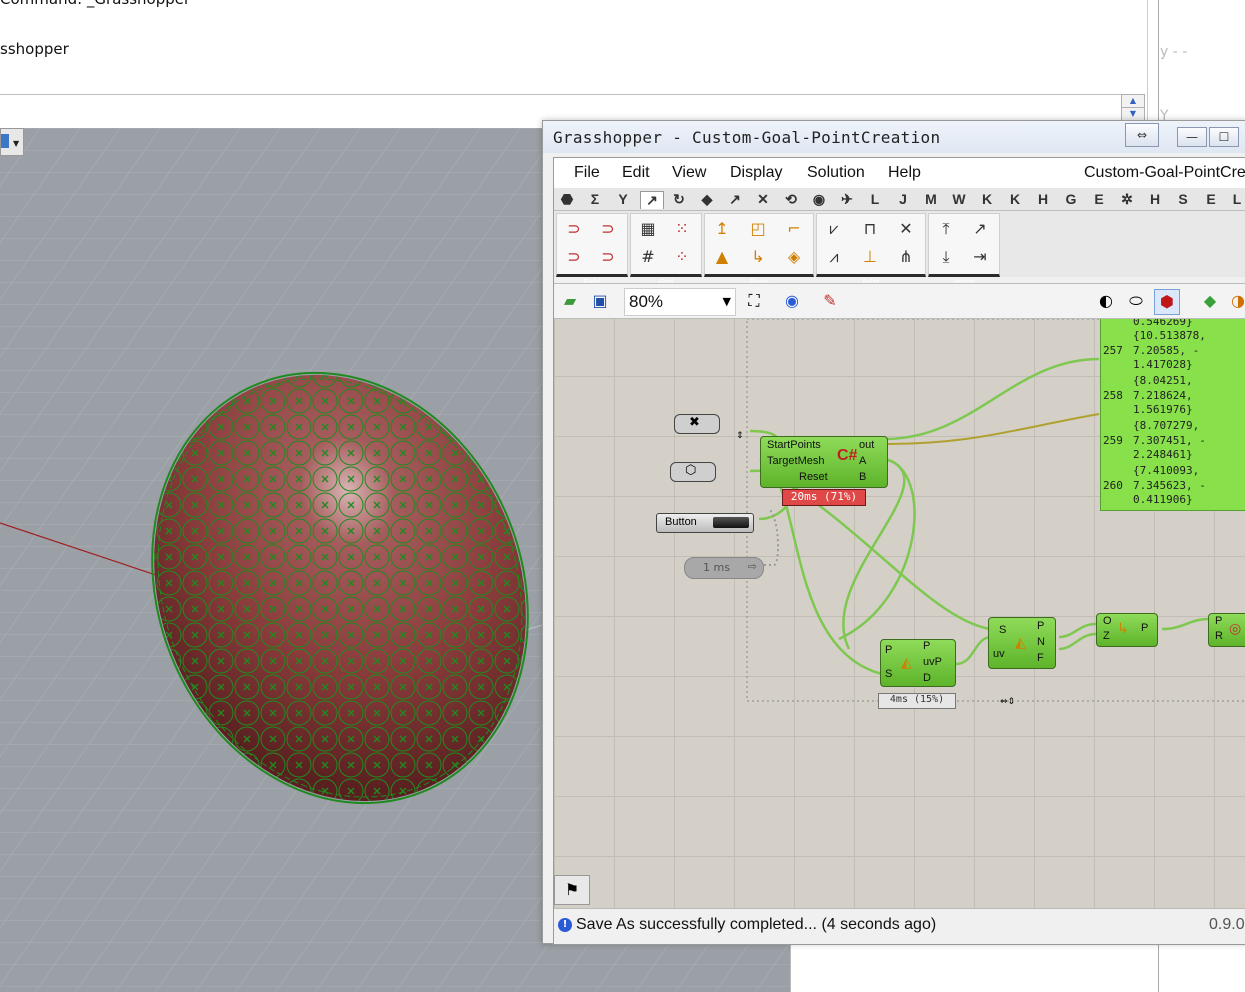  Describe the element at coordinates (1192, 137) in the screenshot. I see `minimize-button: —` at that location.